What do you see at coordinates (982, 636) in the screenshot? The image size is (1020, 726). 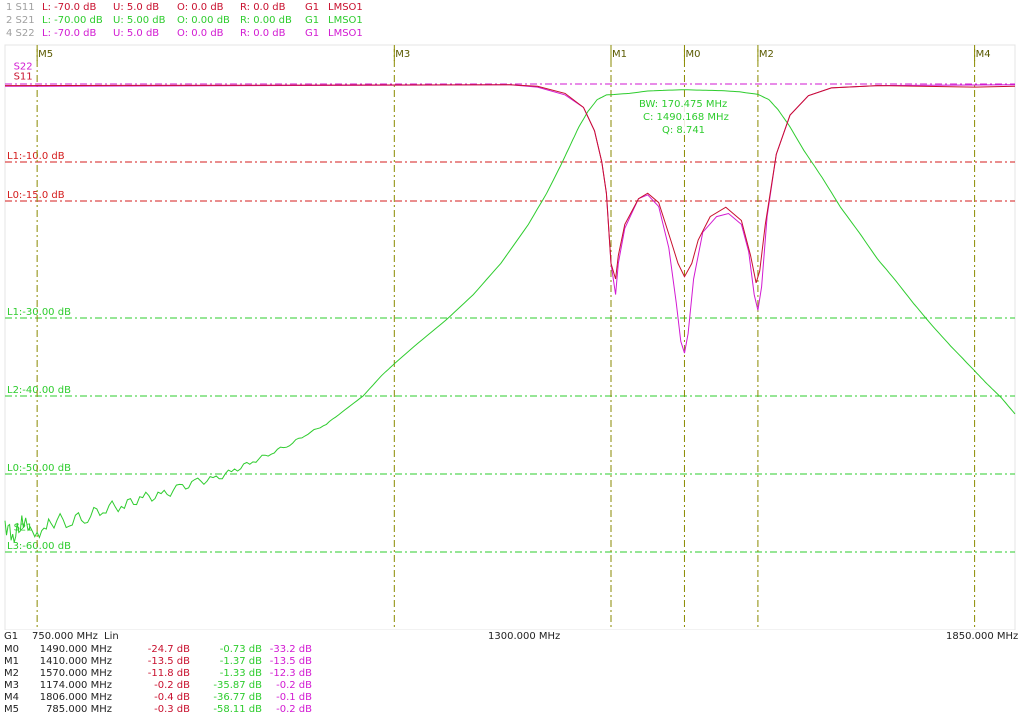 I see `x-axis-stop: 1850.000 MHz` at bounding box center [982, 636].